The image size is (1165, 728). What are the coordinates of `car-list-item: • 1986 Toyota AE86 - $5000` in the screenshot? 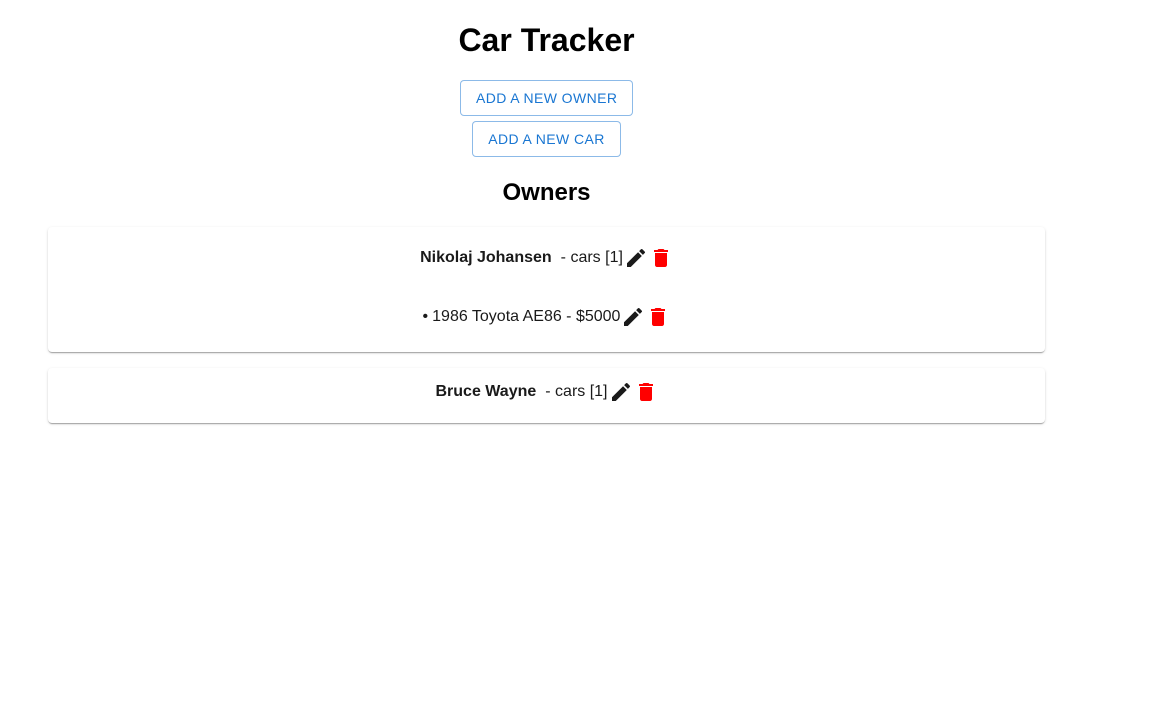 It's located at (546, 317).